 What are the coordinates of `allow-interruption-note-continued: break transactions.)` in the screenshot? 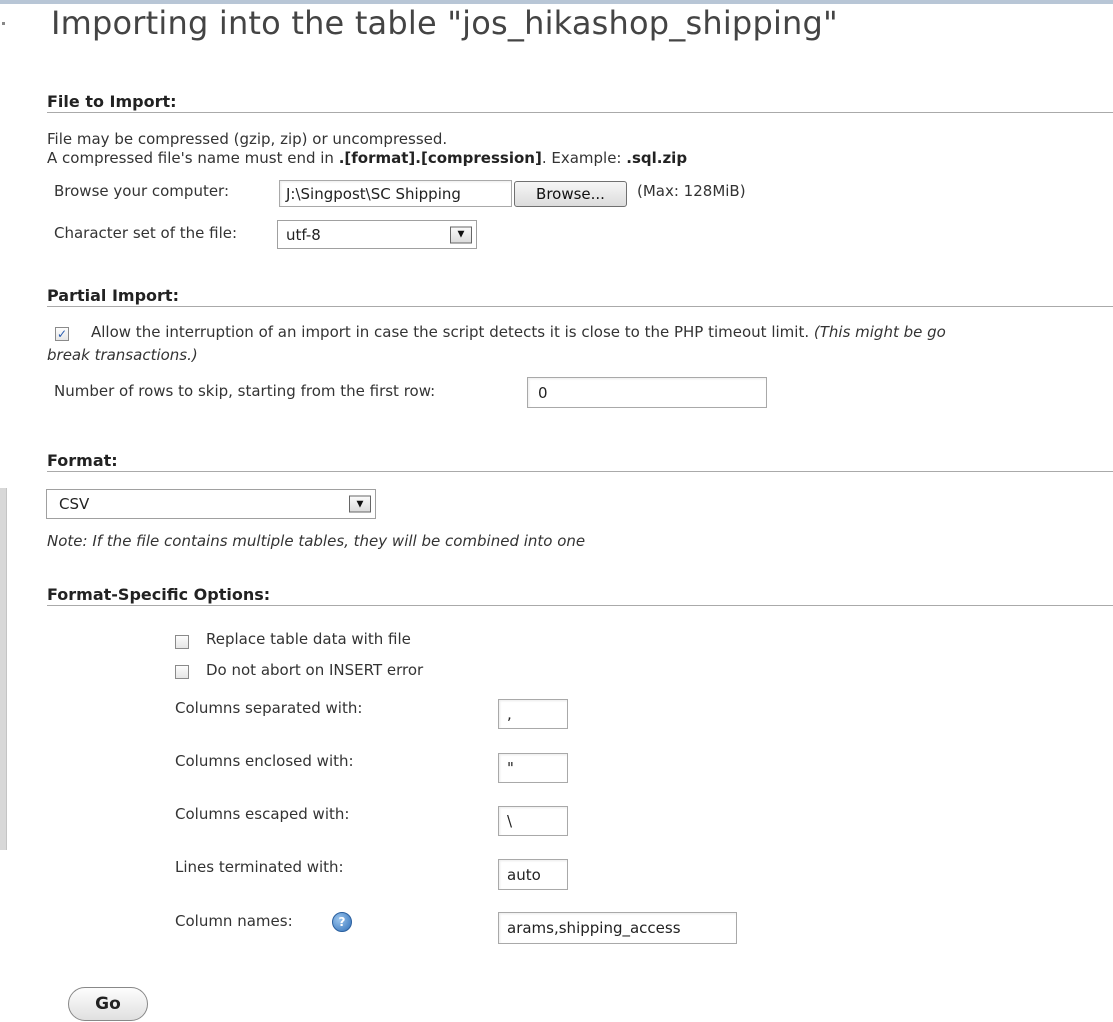 It's located at (122, 355).